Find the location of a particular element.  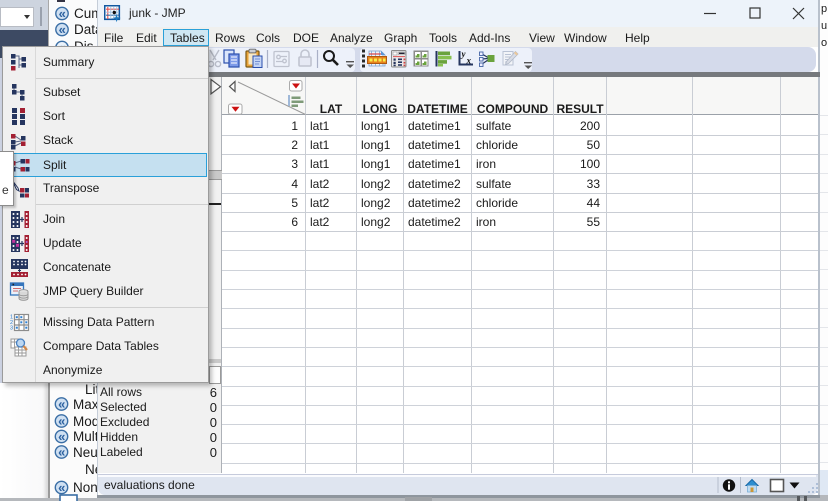

svg-text: x is located at coordinates (469, 61).